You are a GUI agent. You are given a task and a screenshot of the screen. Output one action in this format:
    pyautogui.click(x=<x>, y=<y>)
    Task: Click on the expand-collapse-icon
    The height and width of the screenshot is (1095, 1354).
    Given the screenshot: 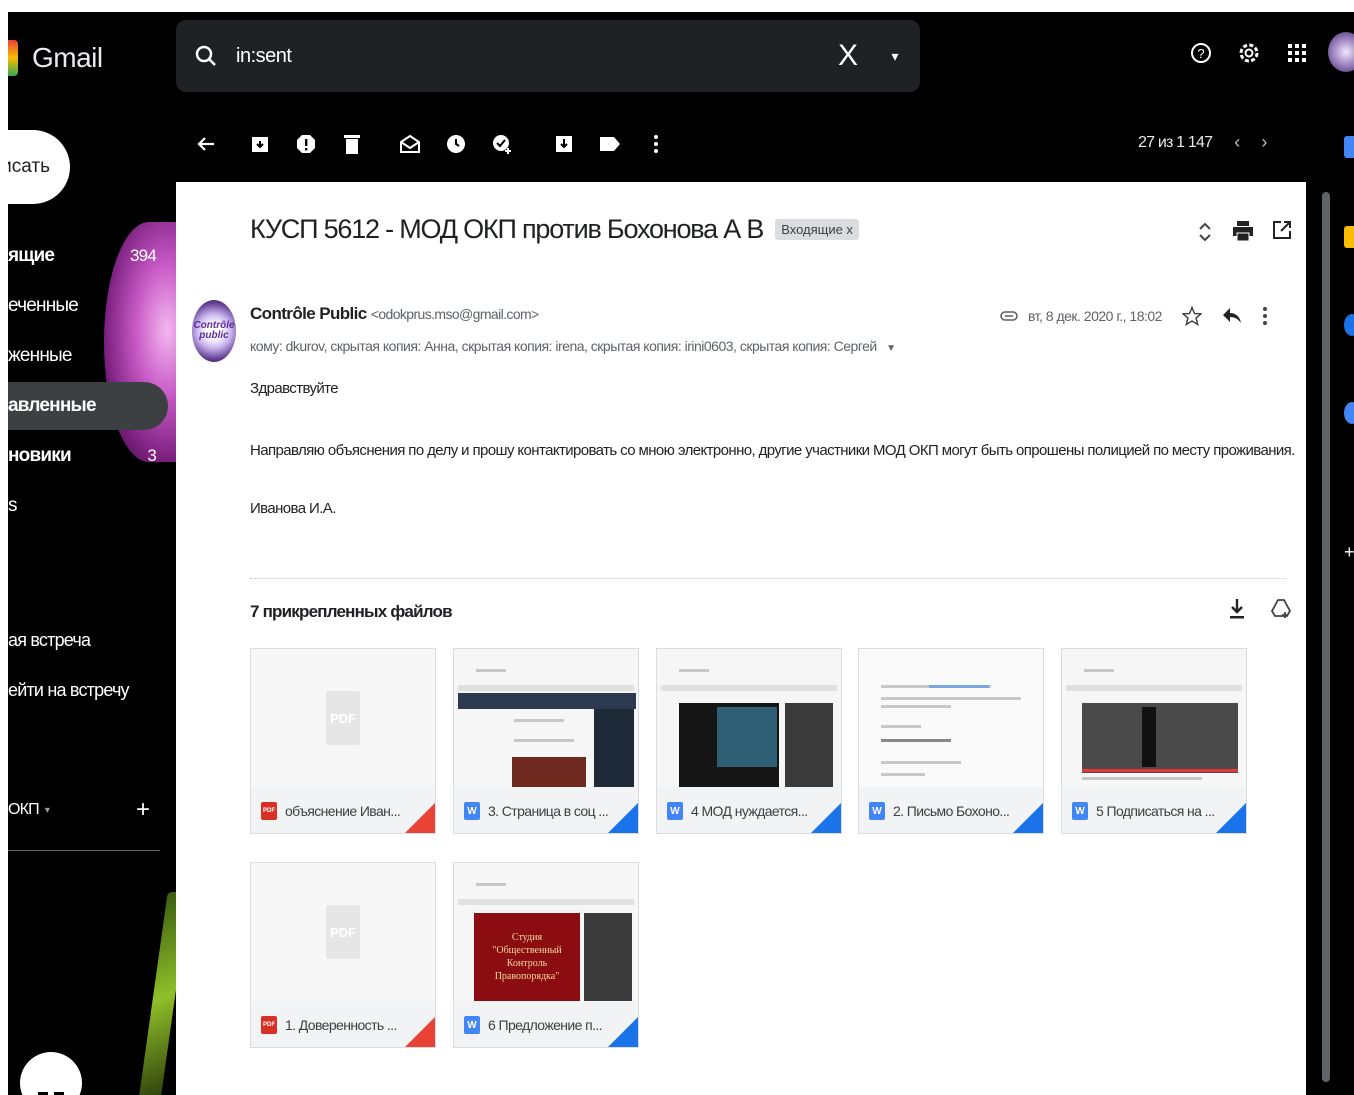 What is the action you would take?
    pyautogui.click(x=1205, y=232)
    